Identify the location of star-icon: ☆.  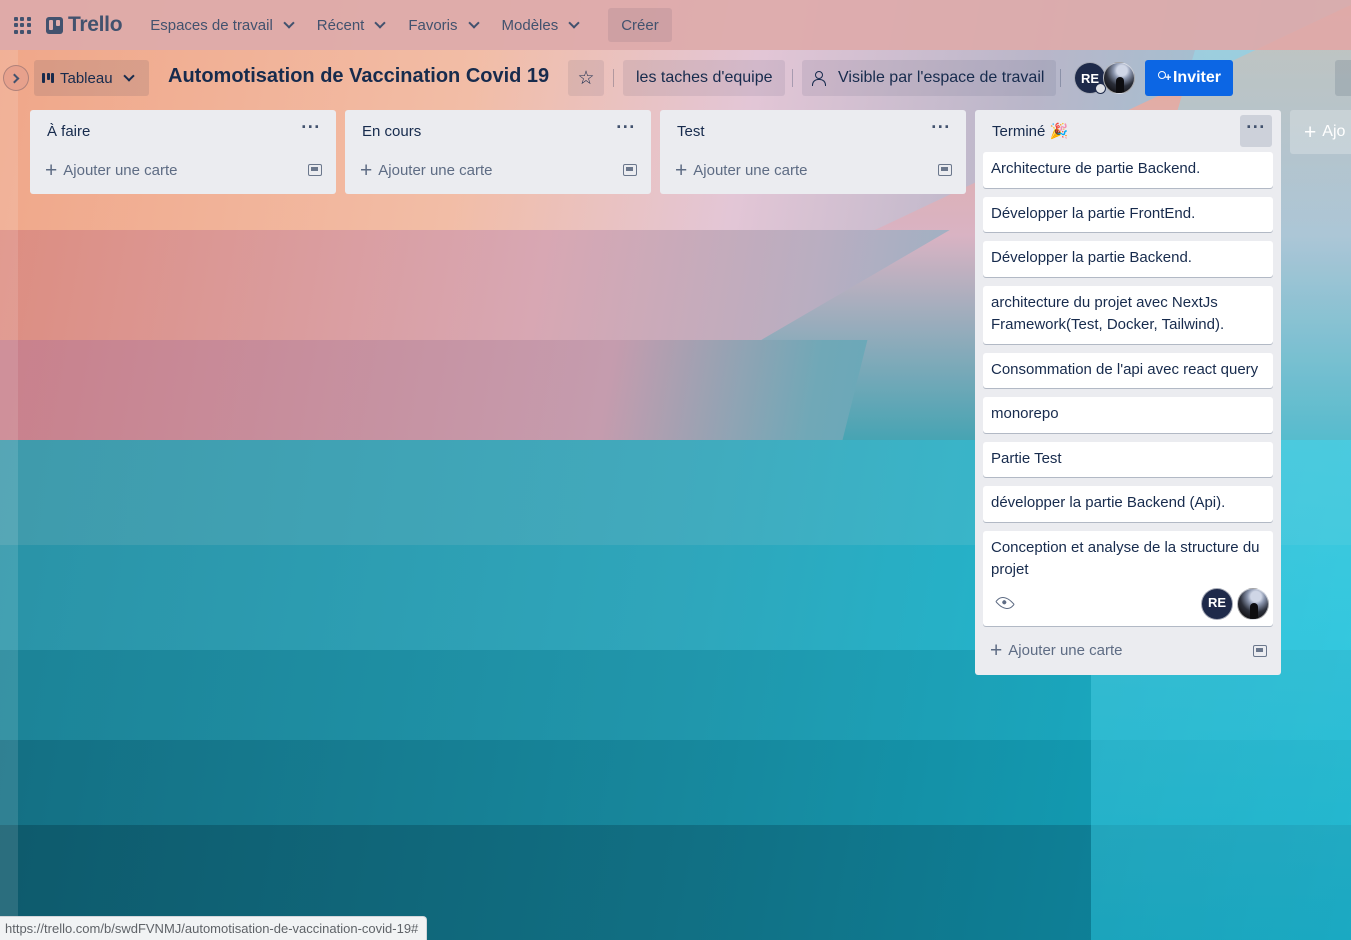
(586, 78).